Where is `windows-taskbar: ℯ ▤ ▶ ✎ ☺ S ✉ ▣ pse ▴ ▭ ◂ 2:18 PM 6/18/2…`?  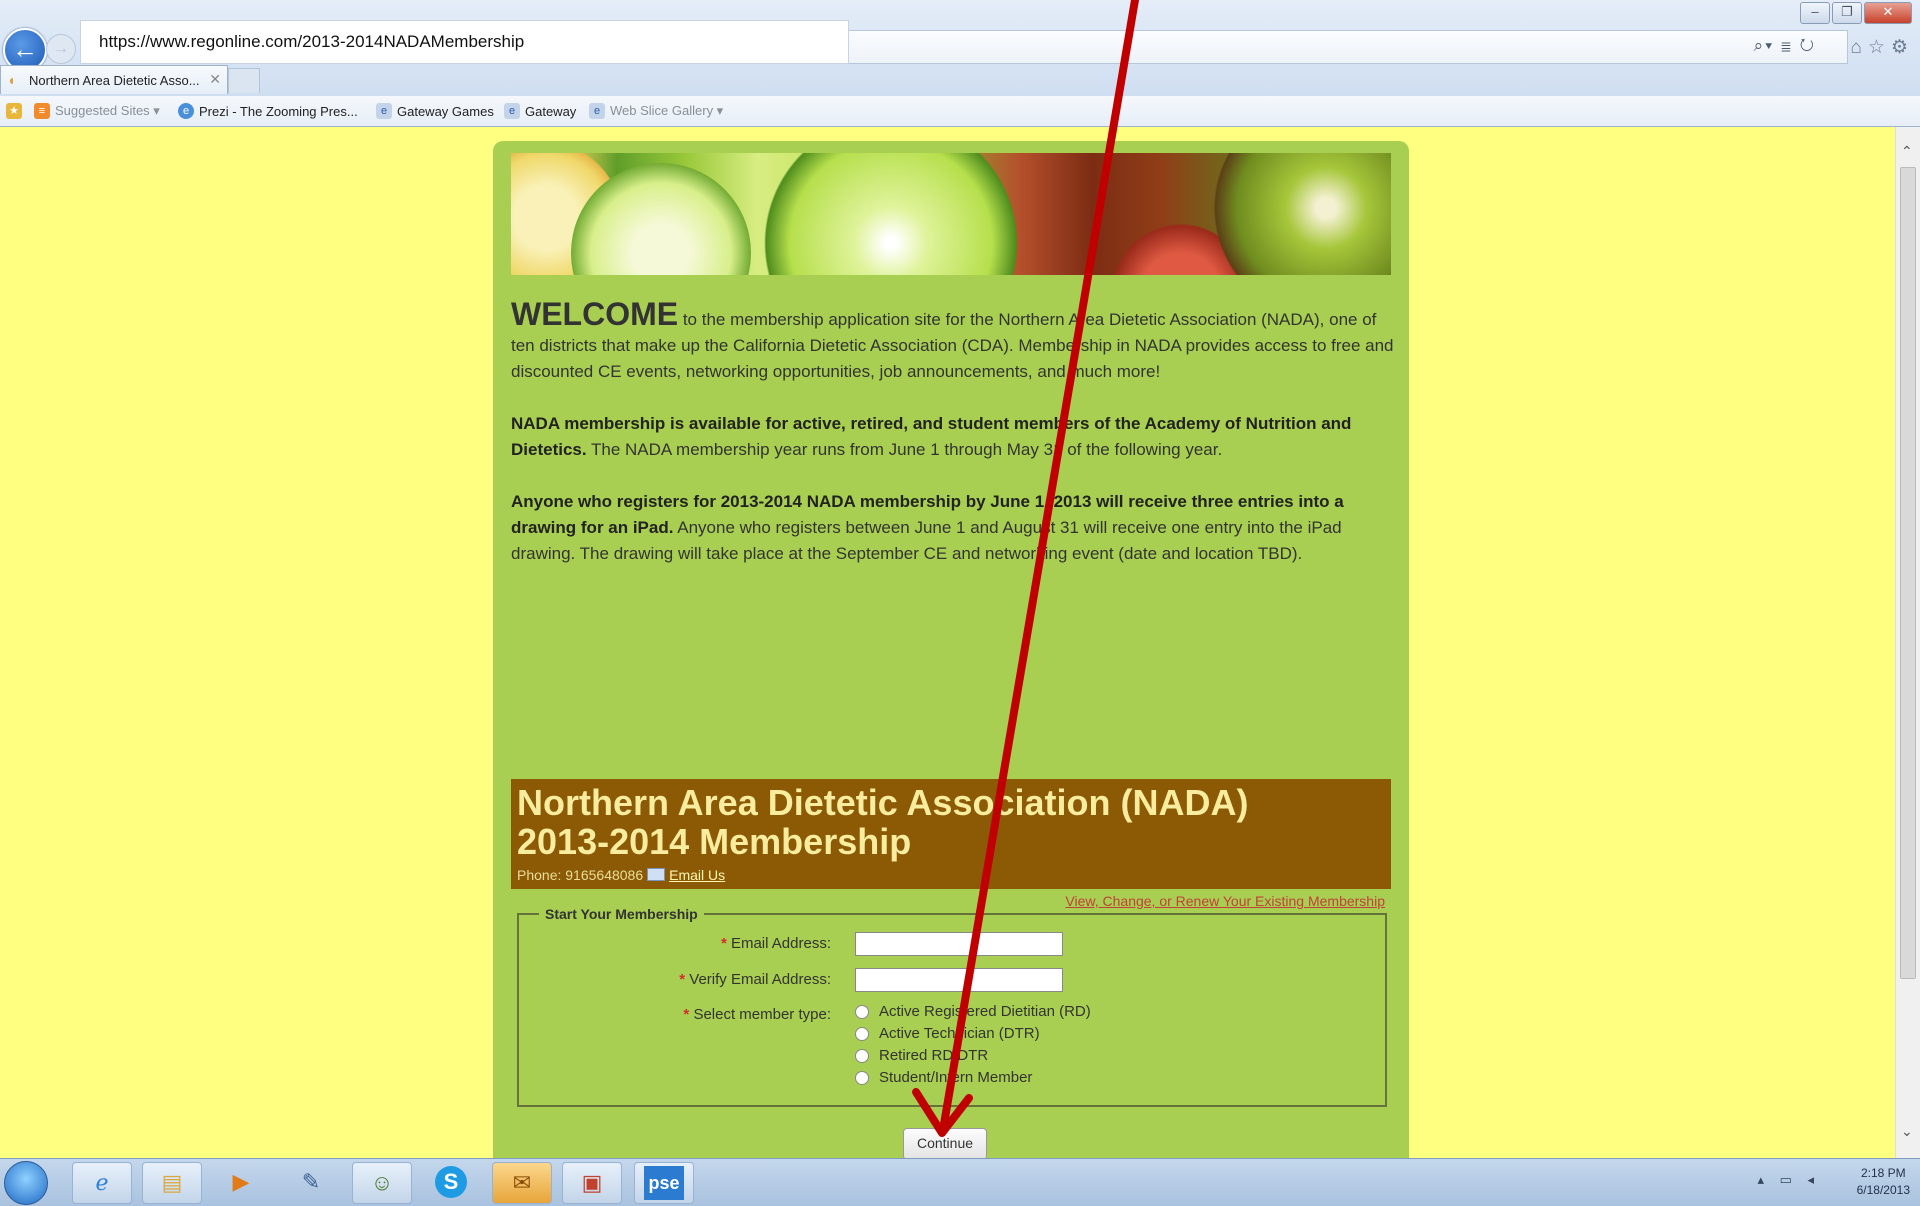
windows-taskbar: ℯ ▤ ▶ ✎ ☺ S ✉ ▣ pse ▴ ▭ ◂ 2:18 PM 6/18/2… is located at coordinates (960, 1182).